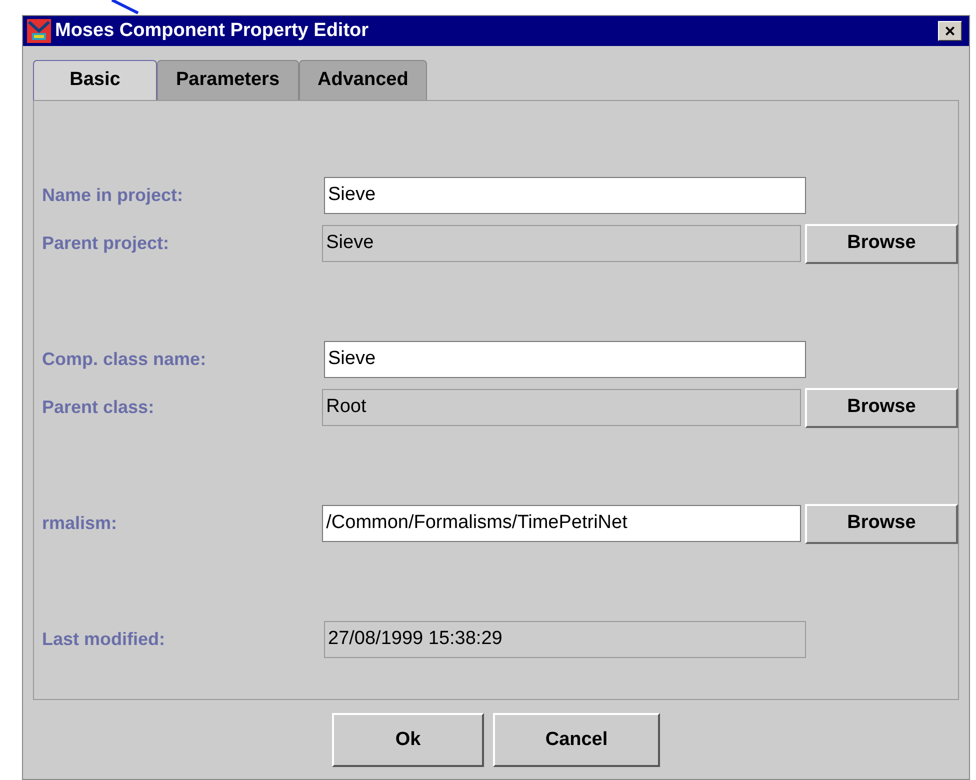 This screenshot has width=976, height=780. I want to click on tab: Parameters, so click(228, 80).